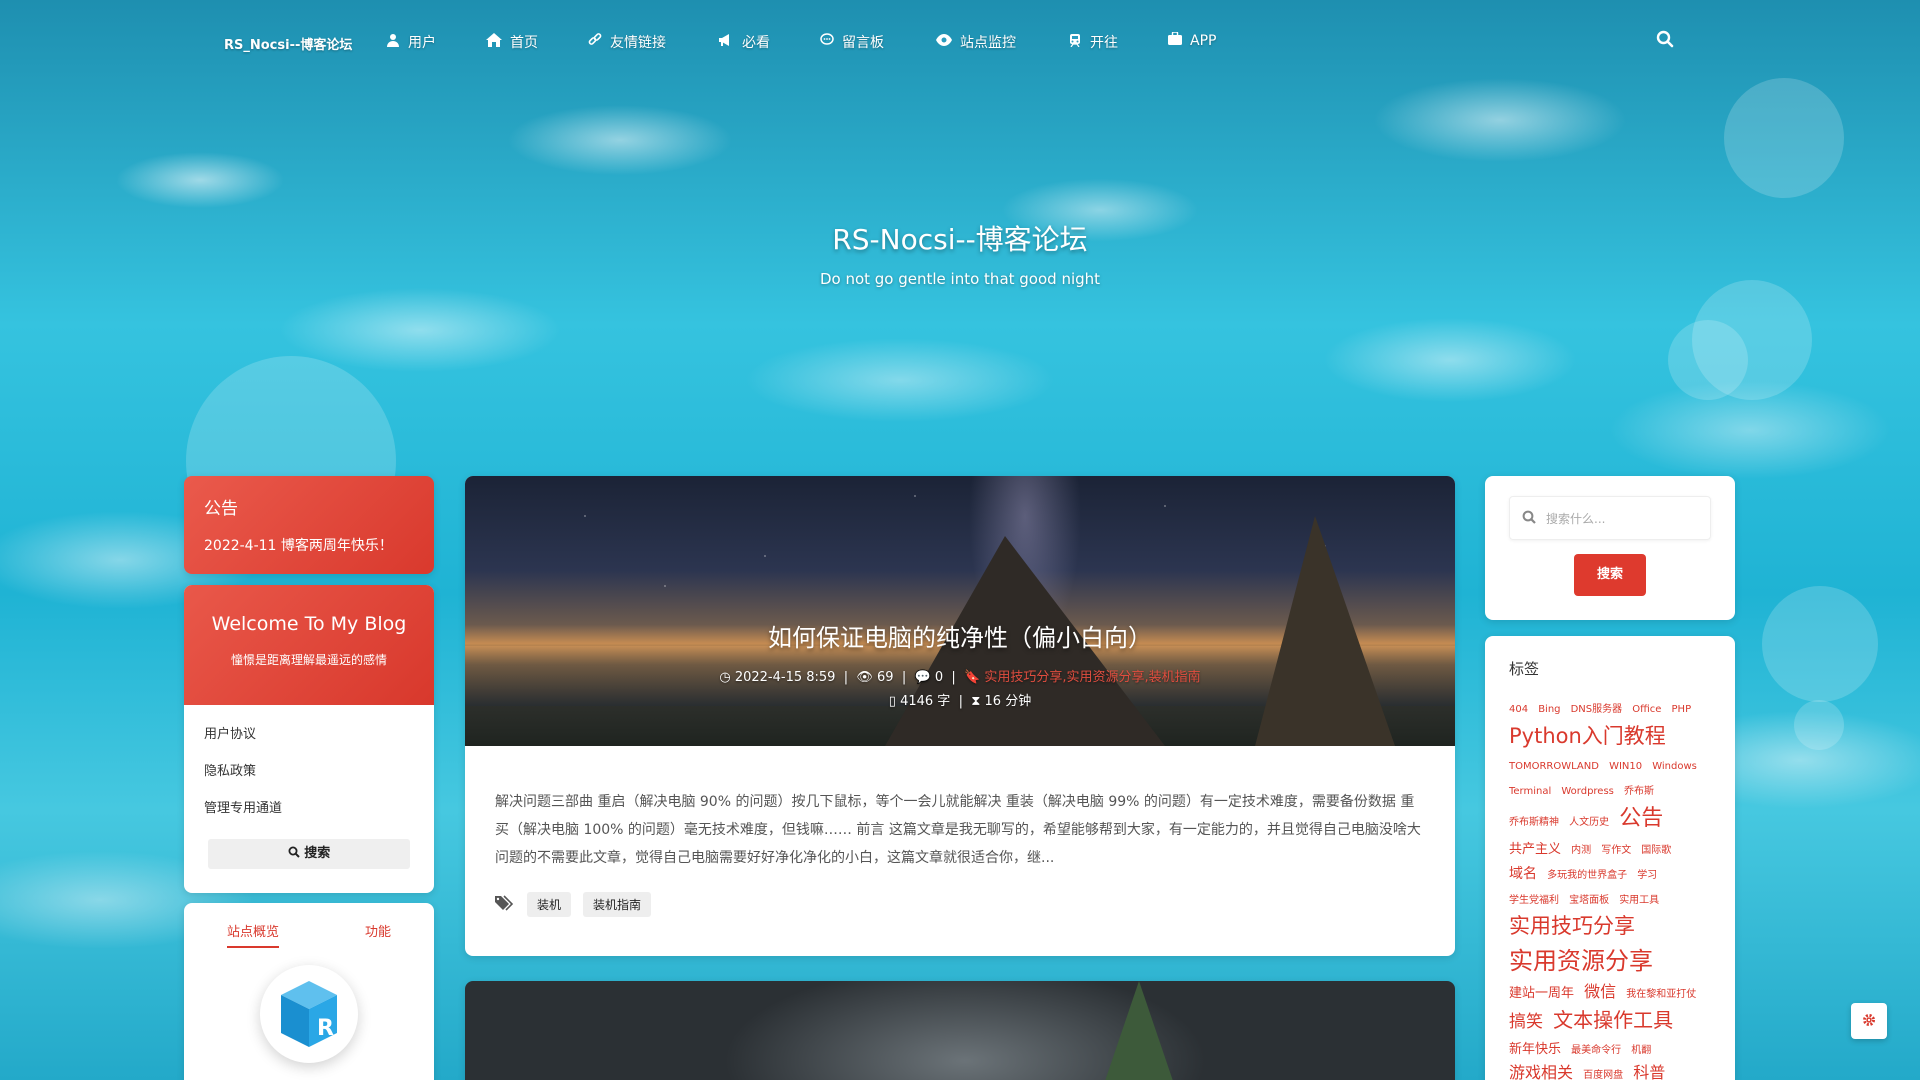  What do you see at coordinates (549, 904) in the screenshot?
I see `post-tag: 装机` at bounding box center [549, 904].